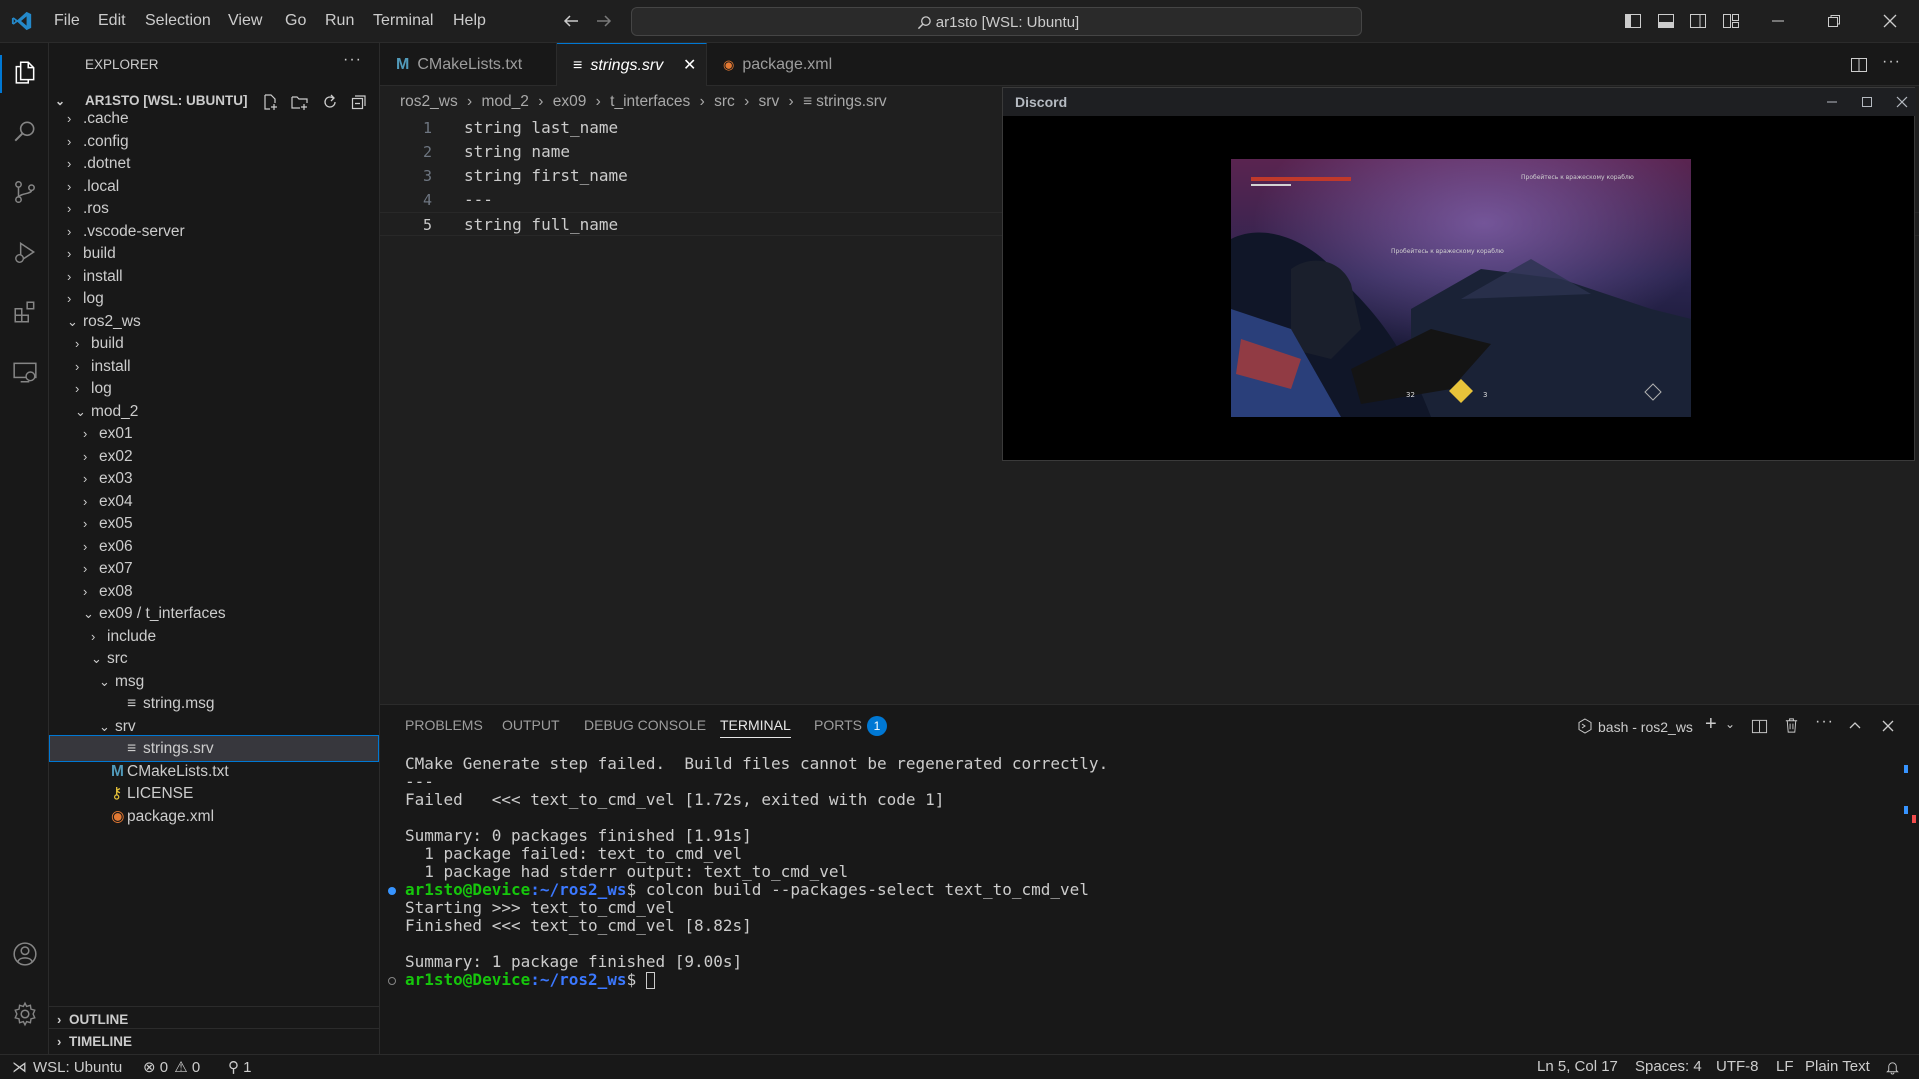 This screenshot has height=1079, width=1919. What do you see at coordinates (181, 1067) in the screenshot?
I see `warning-icon: ⚠` at bounding box center [181, 1067].